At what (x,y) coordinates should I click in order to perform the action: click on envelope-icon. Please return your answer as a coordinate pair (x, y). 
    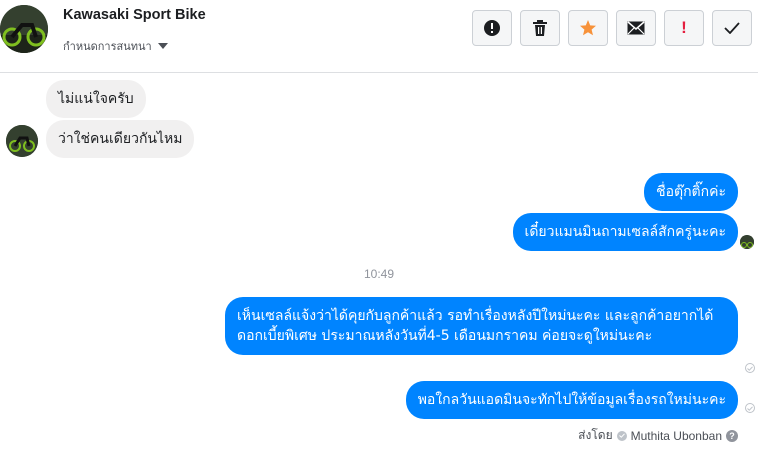
    Looking at the image, I should click on (636, 28).